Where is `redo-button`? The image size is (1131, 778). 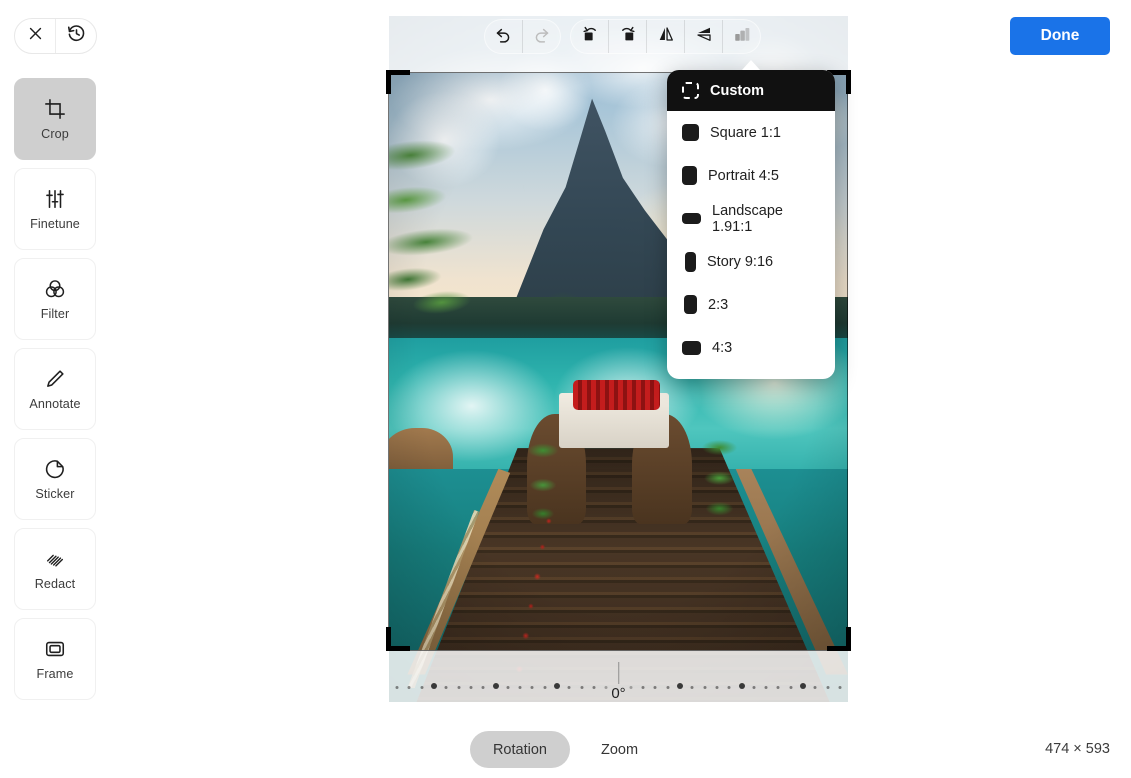 redo-button is located at coordinates (541, 36).